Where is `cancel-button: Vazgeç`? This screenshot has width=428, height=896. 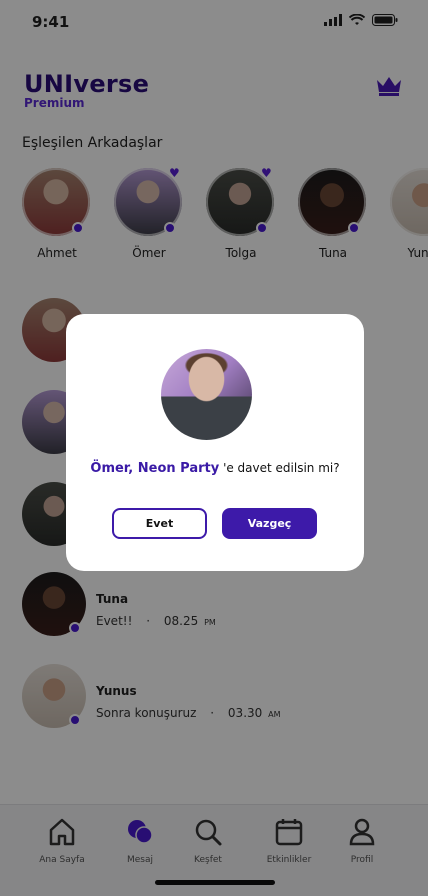
cancel-button: Vazgeç is located at coordinates (269, 523).